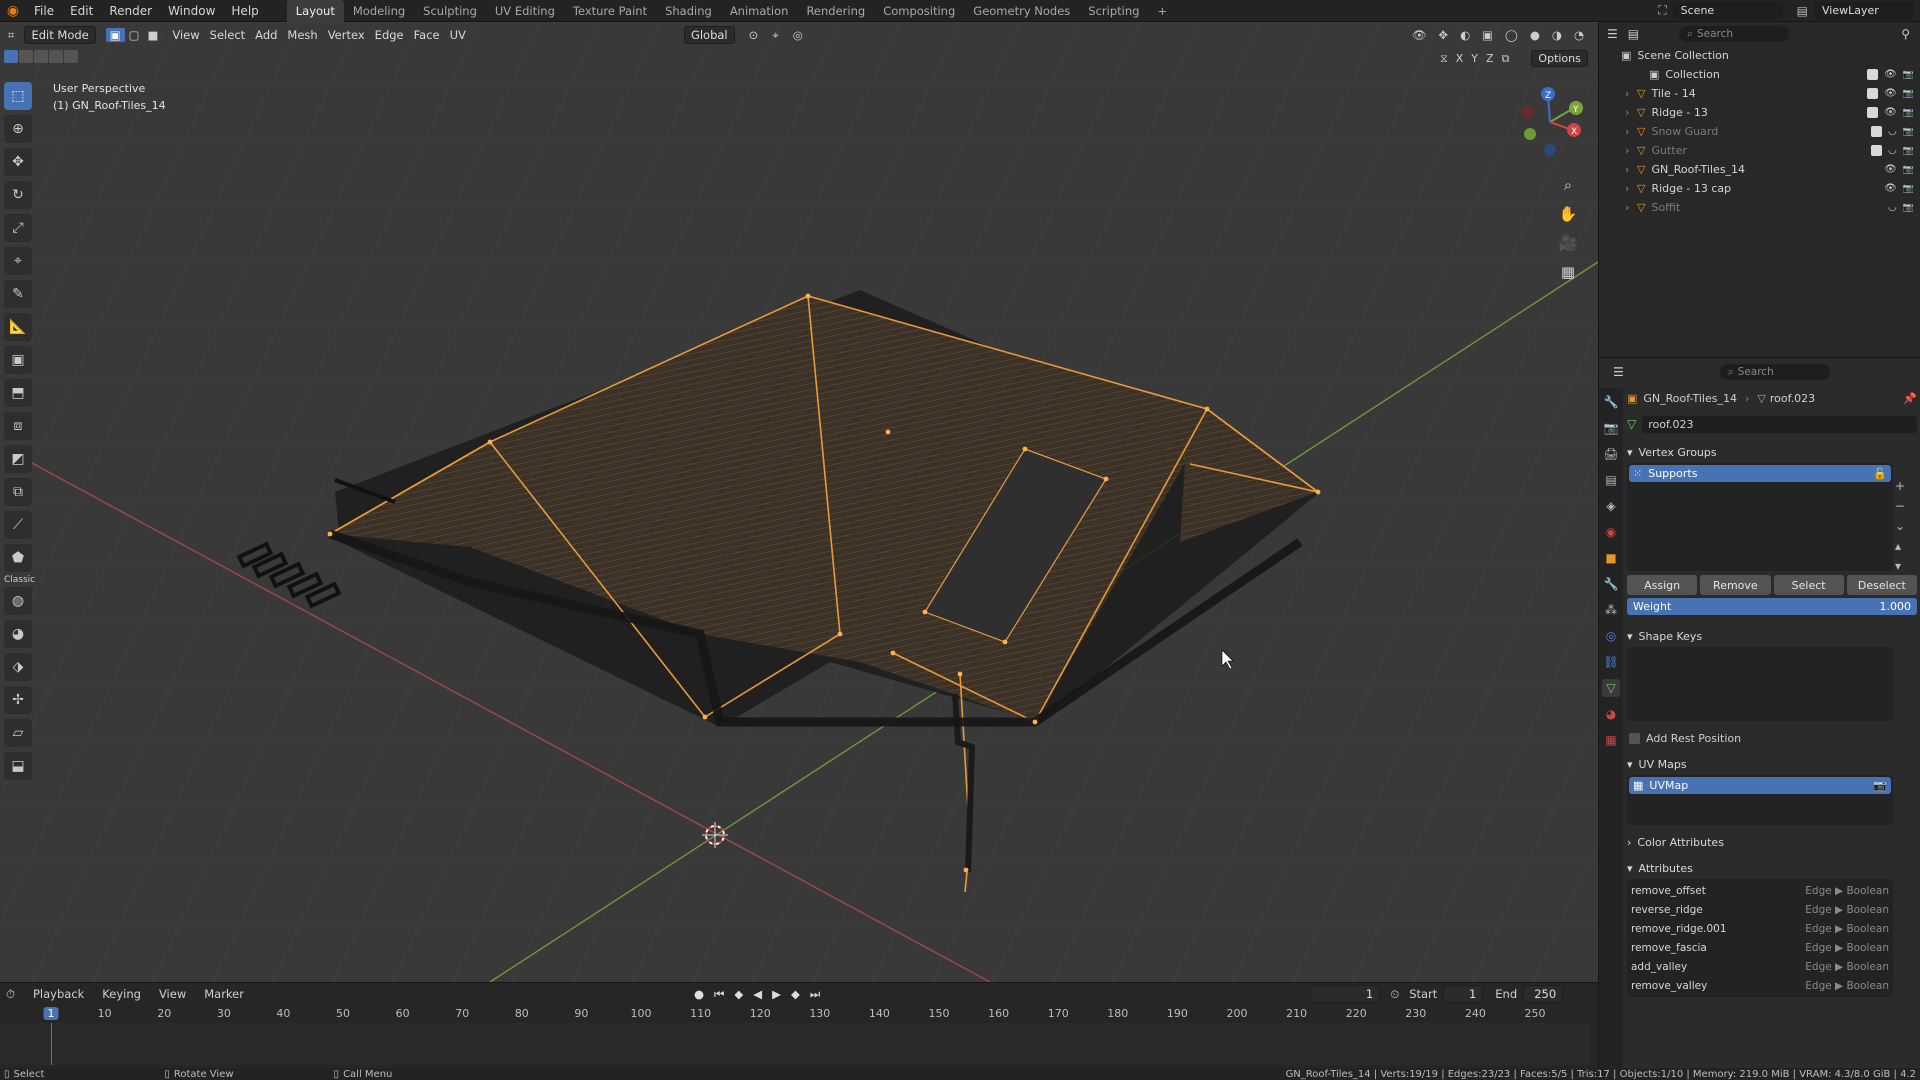  I want to click on active-render-icon: 📷, so click(1880, 785).